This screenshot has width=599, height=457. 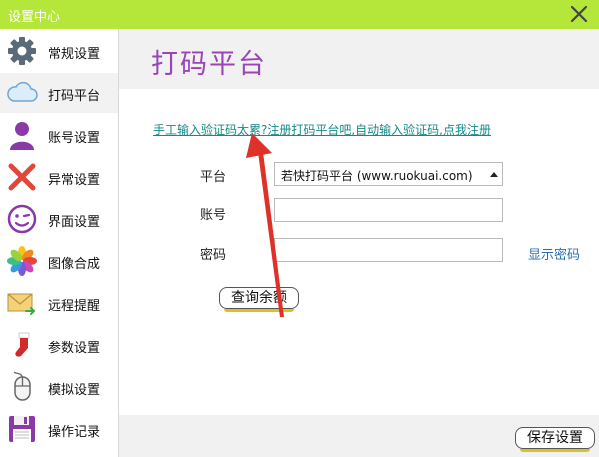 I want to click on dropdown-arrow-icon, so click(x=494, y=174).